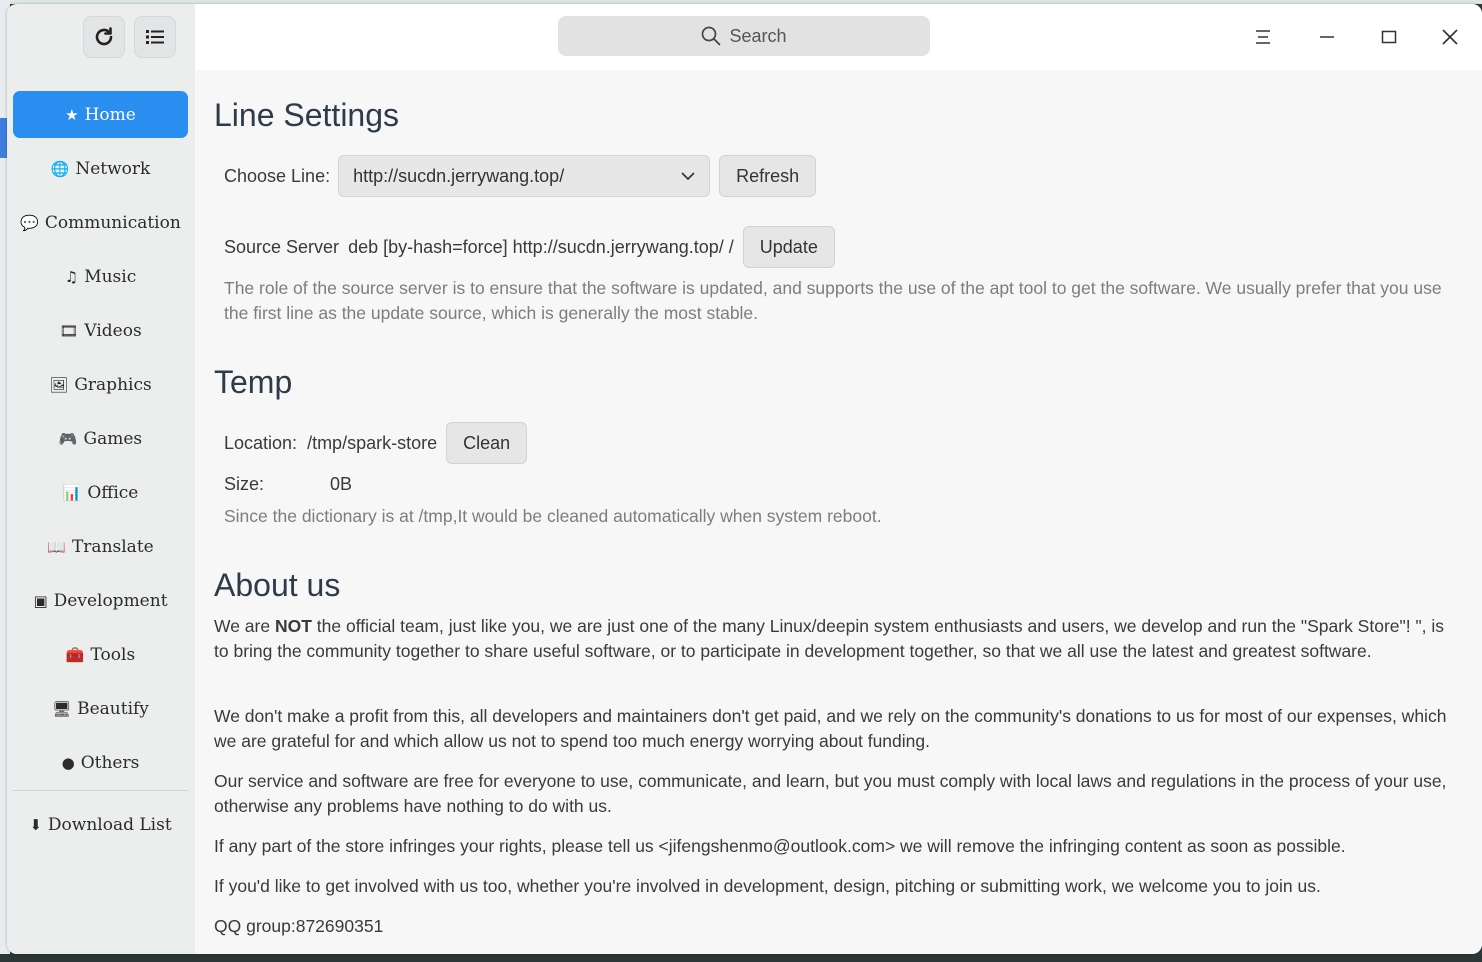 The image size is (1482, 962). What do you see at coordinates (741, 958) in the screenshot?
I see `desktop-bottom-edge` at bounding box center [741, 958].